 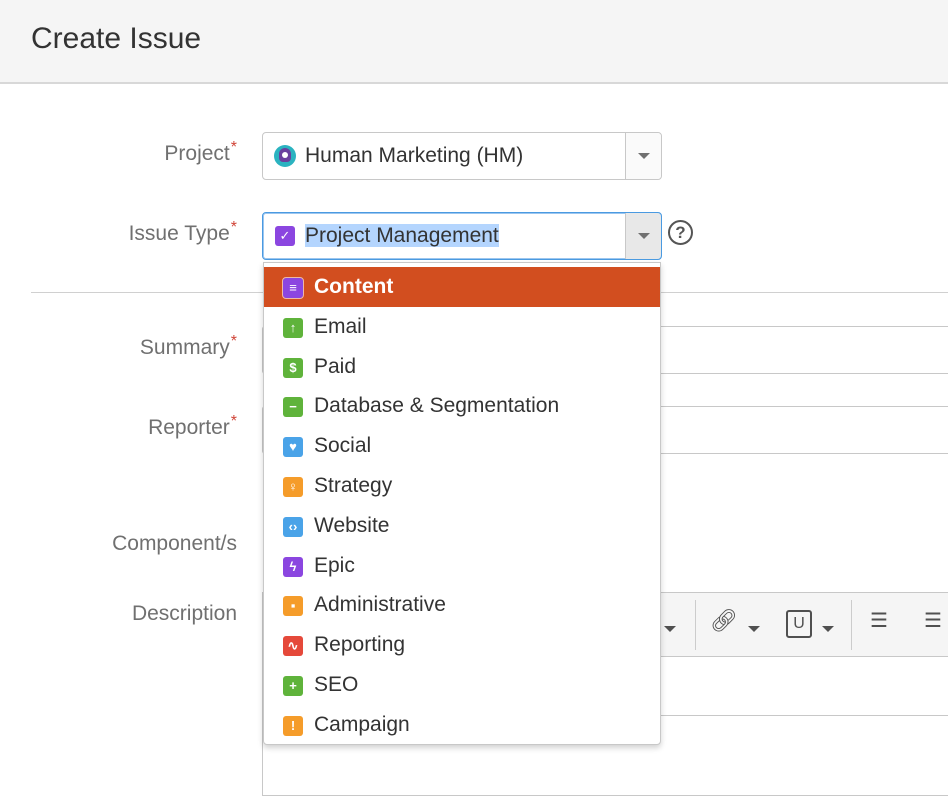 What do you see at coordinates (680, 232) in the screenshot?
I see `help-icon: ?` at bounding box center [680, 232].